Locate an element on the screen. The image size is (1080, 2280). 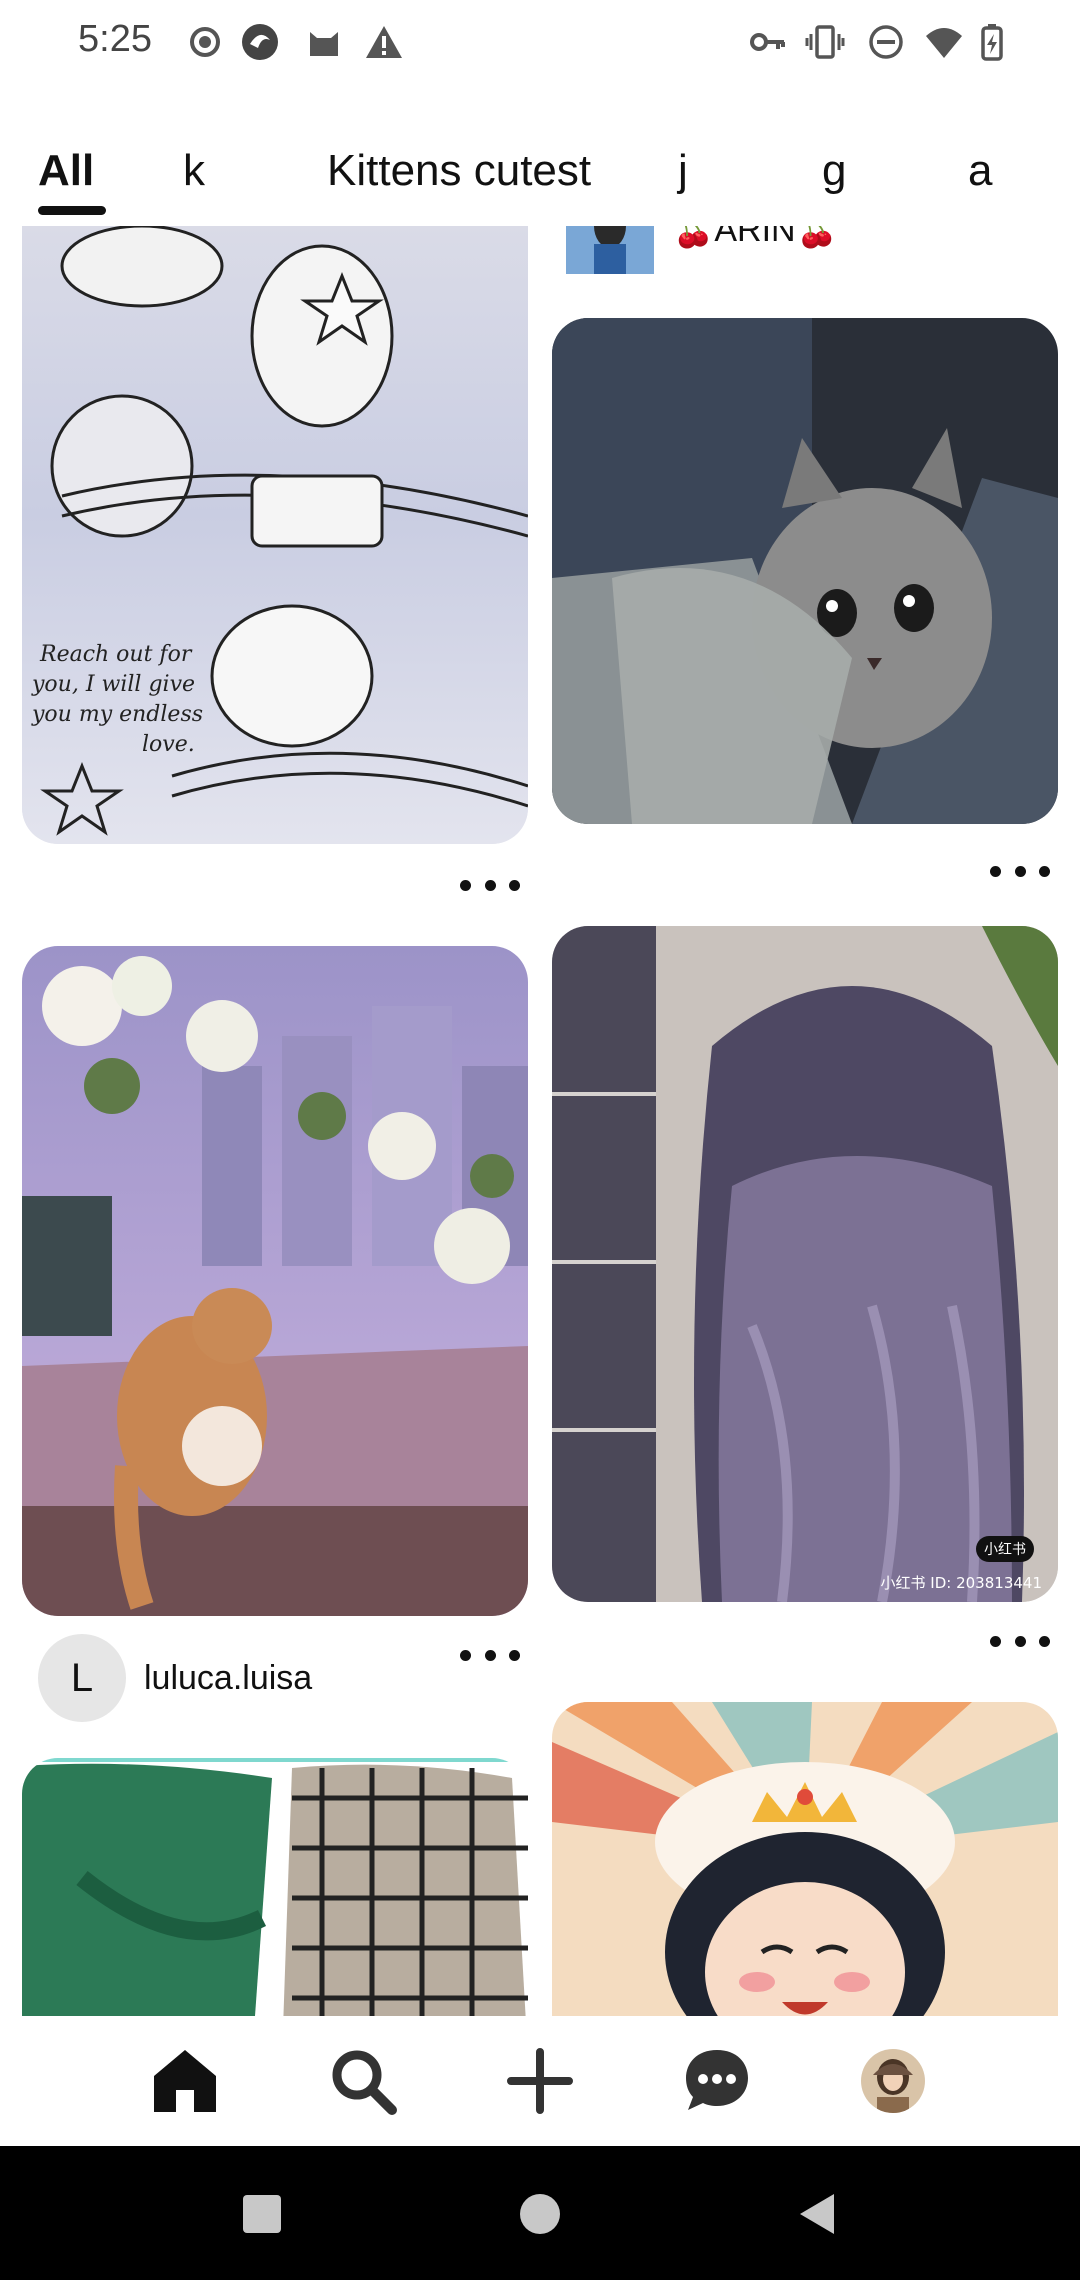
nav-profile-button is located at coordinates (893, 2081).